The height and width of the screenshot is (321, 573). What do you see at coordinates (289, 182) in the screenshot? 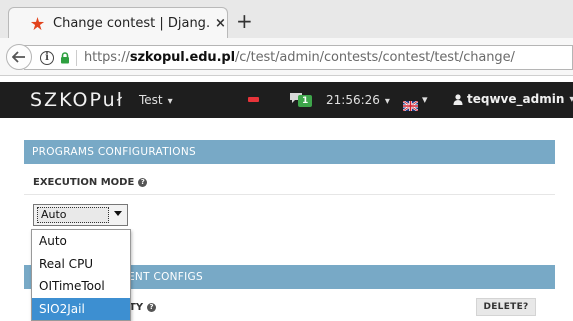
I see `execution-mode-label: EXECUTION MODE?` at bounding box center [289, 182].